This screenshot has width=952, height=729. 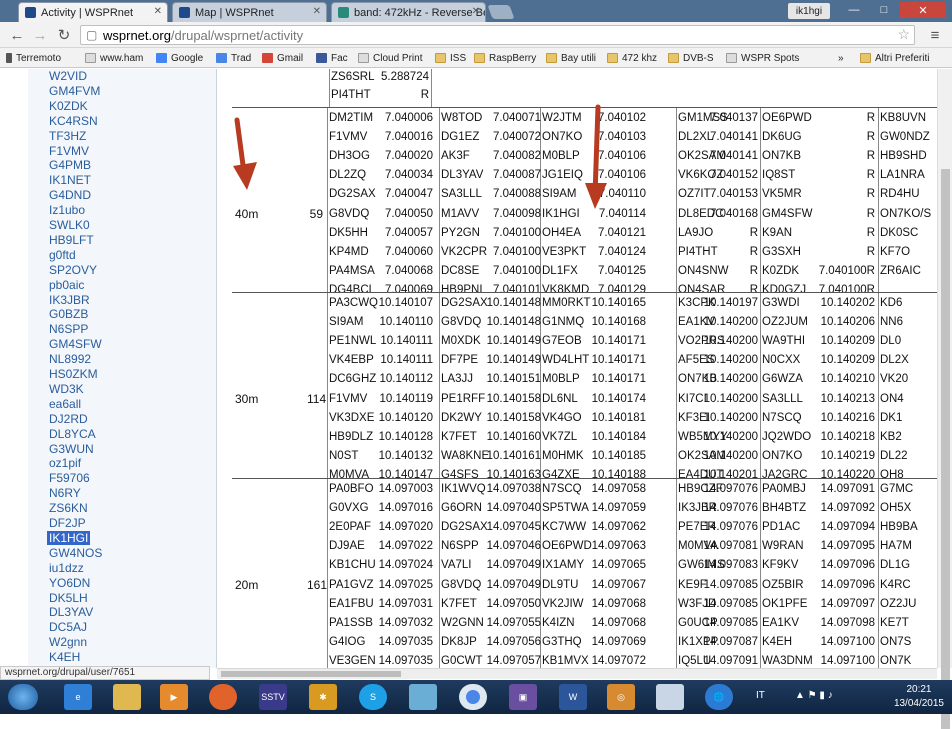 I want to click on callsign: WA3DNM, so click(x=787, y=661).